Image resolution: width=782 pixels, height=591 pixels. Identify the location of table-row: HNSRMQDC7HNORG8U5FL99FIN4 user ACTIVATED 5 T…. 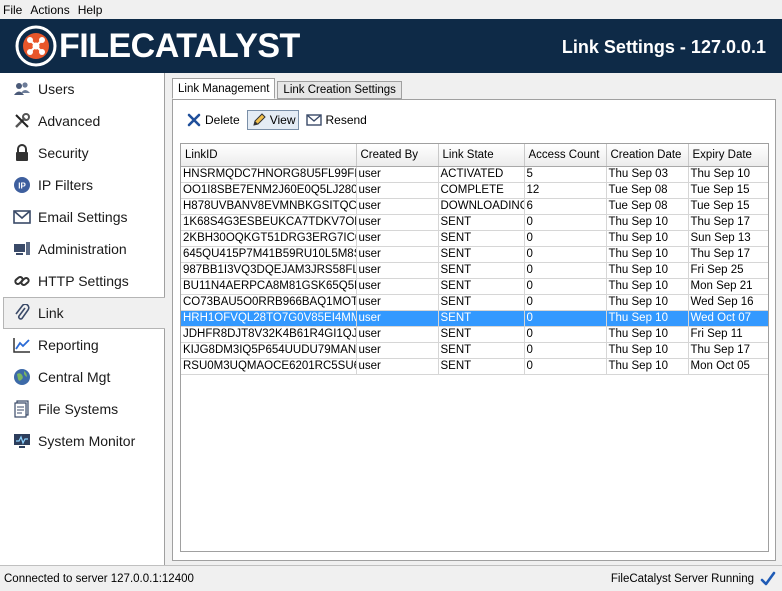
(474, 174).